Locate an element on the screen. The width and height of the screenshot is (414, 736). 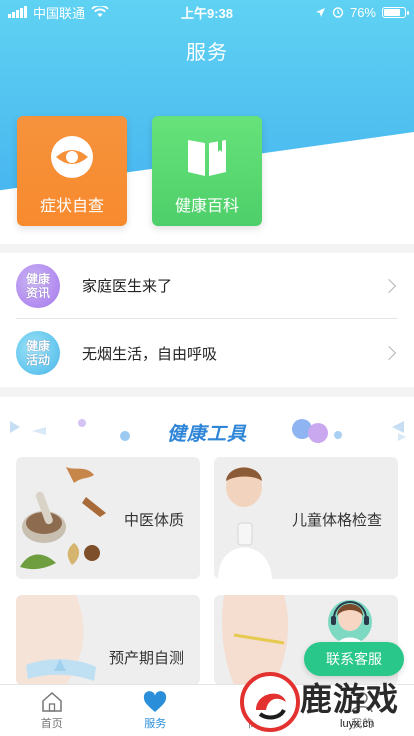
page-title: 服务 is located at coordinates (207, 53).